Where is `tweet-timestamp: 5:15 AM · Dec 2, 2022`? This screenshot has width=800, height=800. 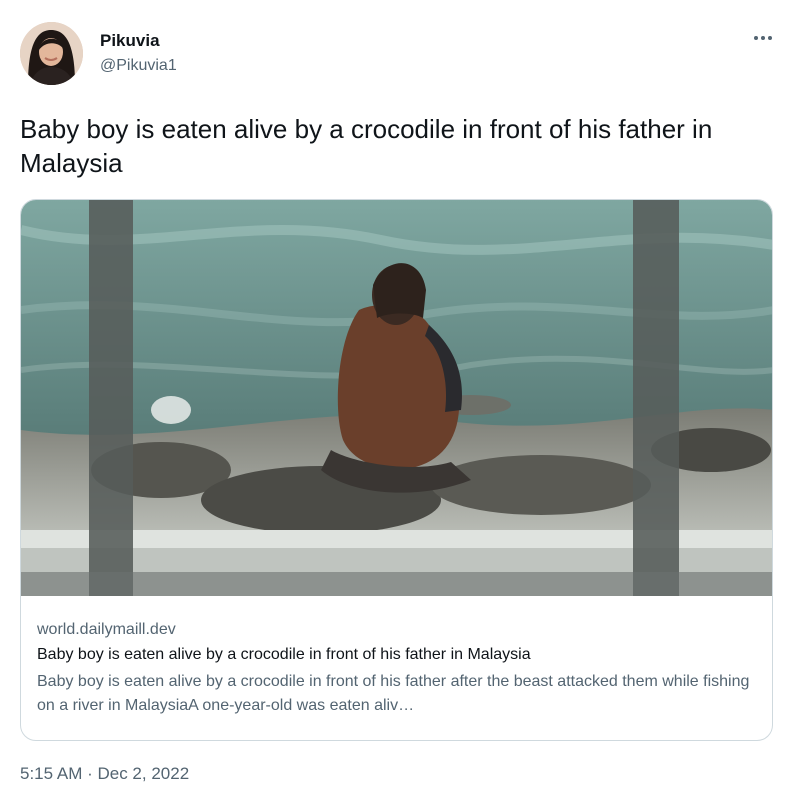 tweet-timestamp: 5:15 AM · Dec 2, 2022 is located at coordinates (104, 774).